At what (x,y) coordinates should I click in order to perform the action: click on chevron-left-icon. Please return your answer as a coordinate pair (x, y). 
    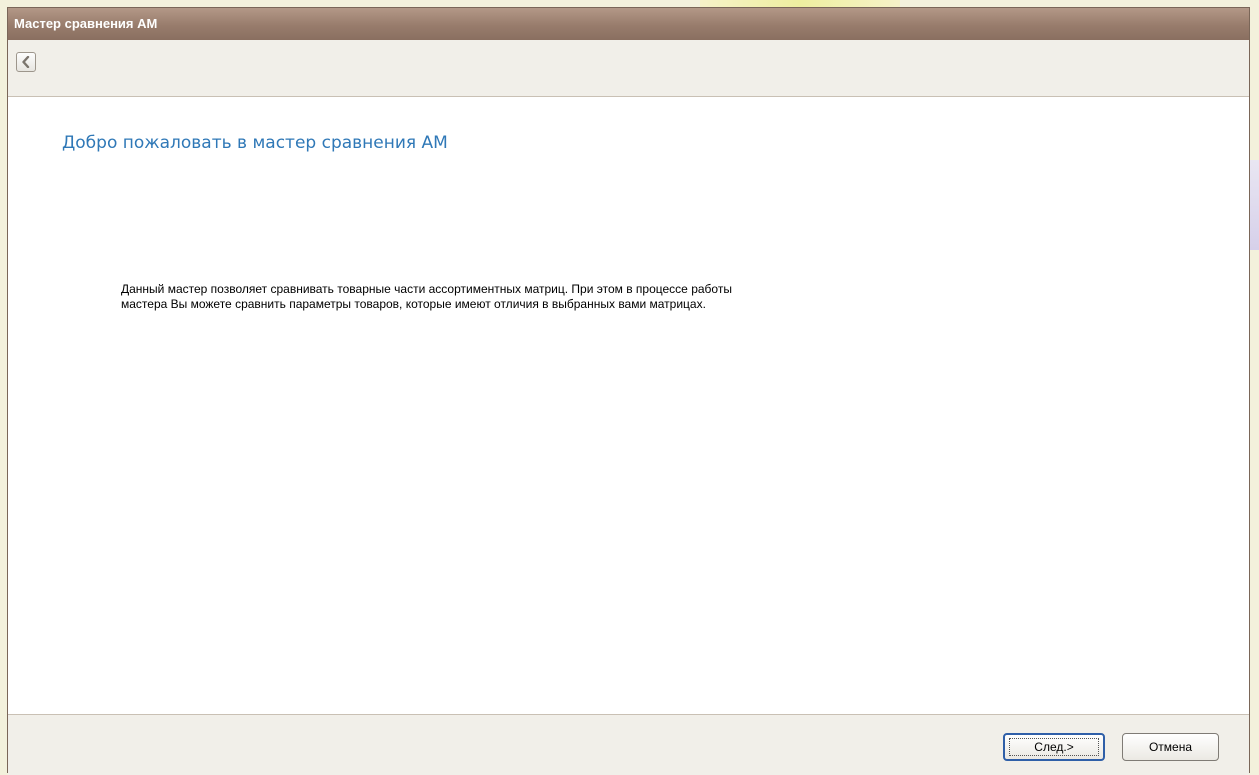
    Looking at the image, I should click on (26, 62).